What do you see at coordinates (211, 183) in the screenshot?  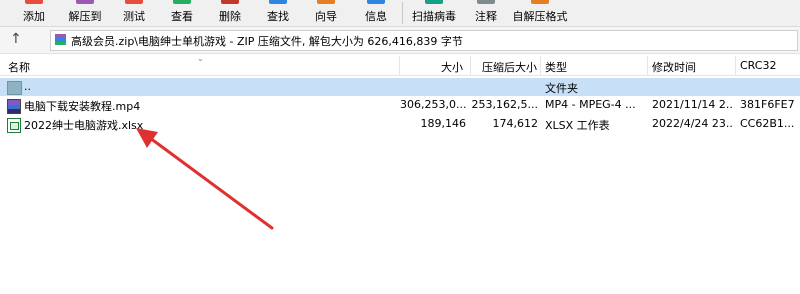 I see `arrow-shaft` at bounding box center [211, 183].